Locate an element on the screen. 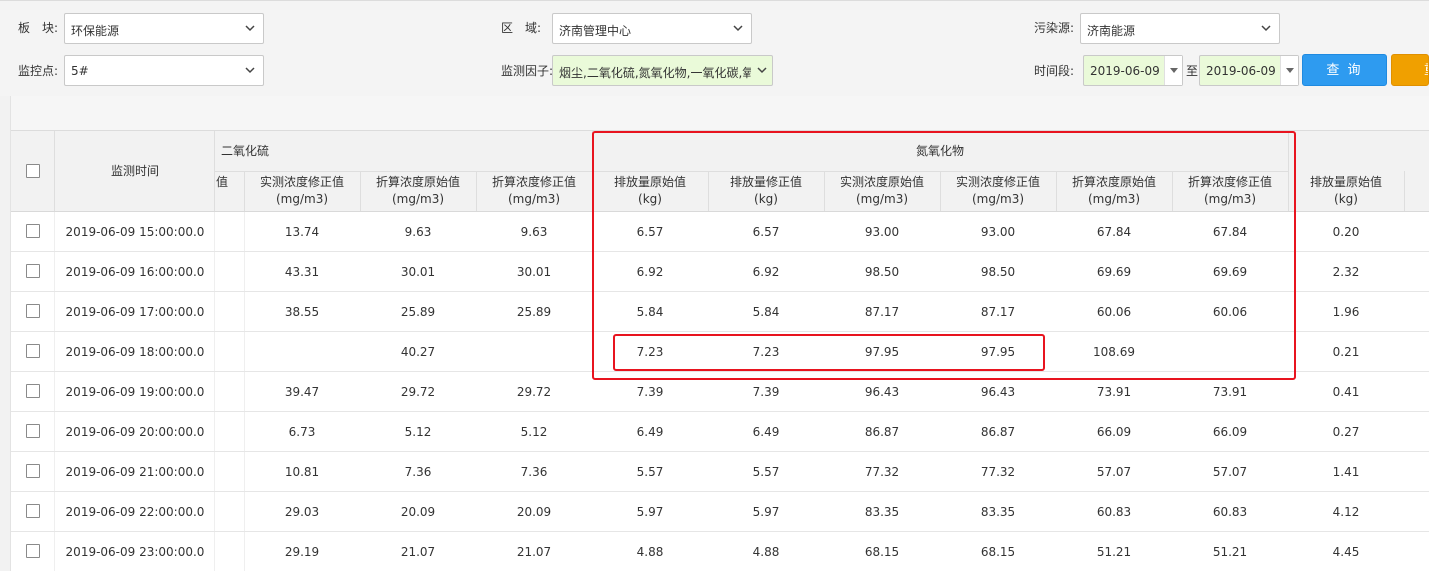 This screenshot has height=571, width=1429. sector-value: 环保能源 is located at coordinates (95, 31).